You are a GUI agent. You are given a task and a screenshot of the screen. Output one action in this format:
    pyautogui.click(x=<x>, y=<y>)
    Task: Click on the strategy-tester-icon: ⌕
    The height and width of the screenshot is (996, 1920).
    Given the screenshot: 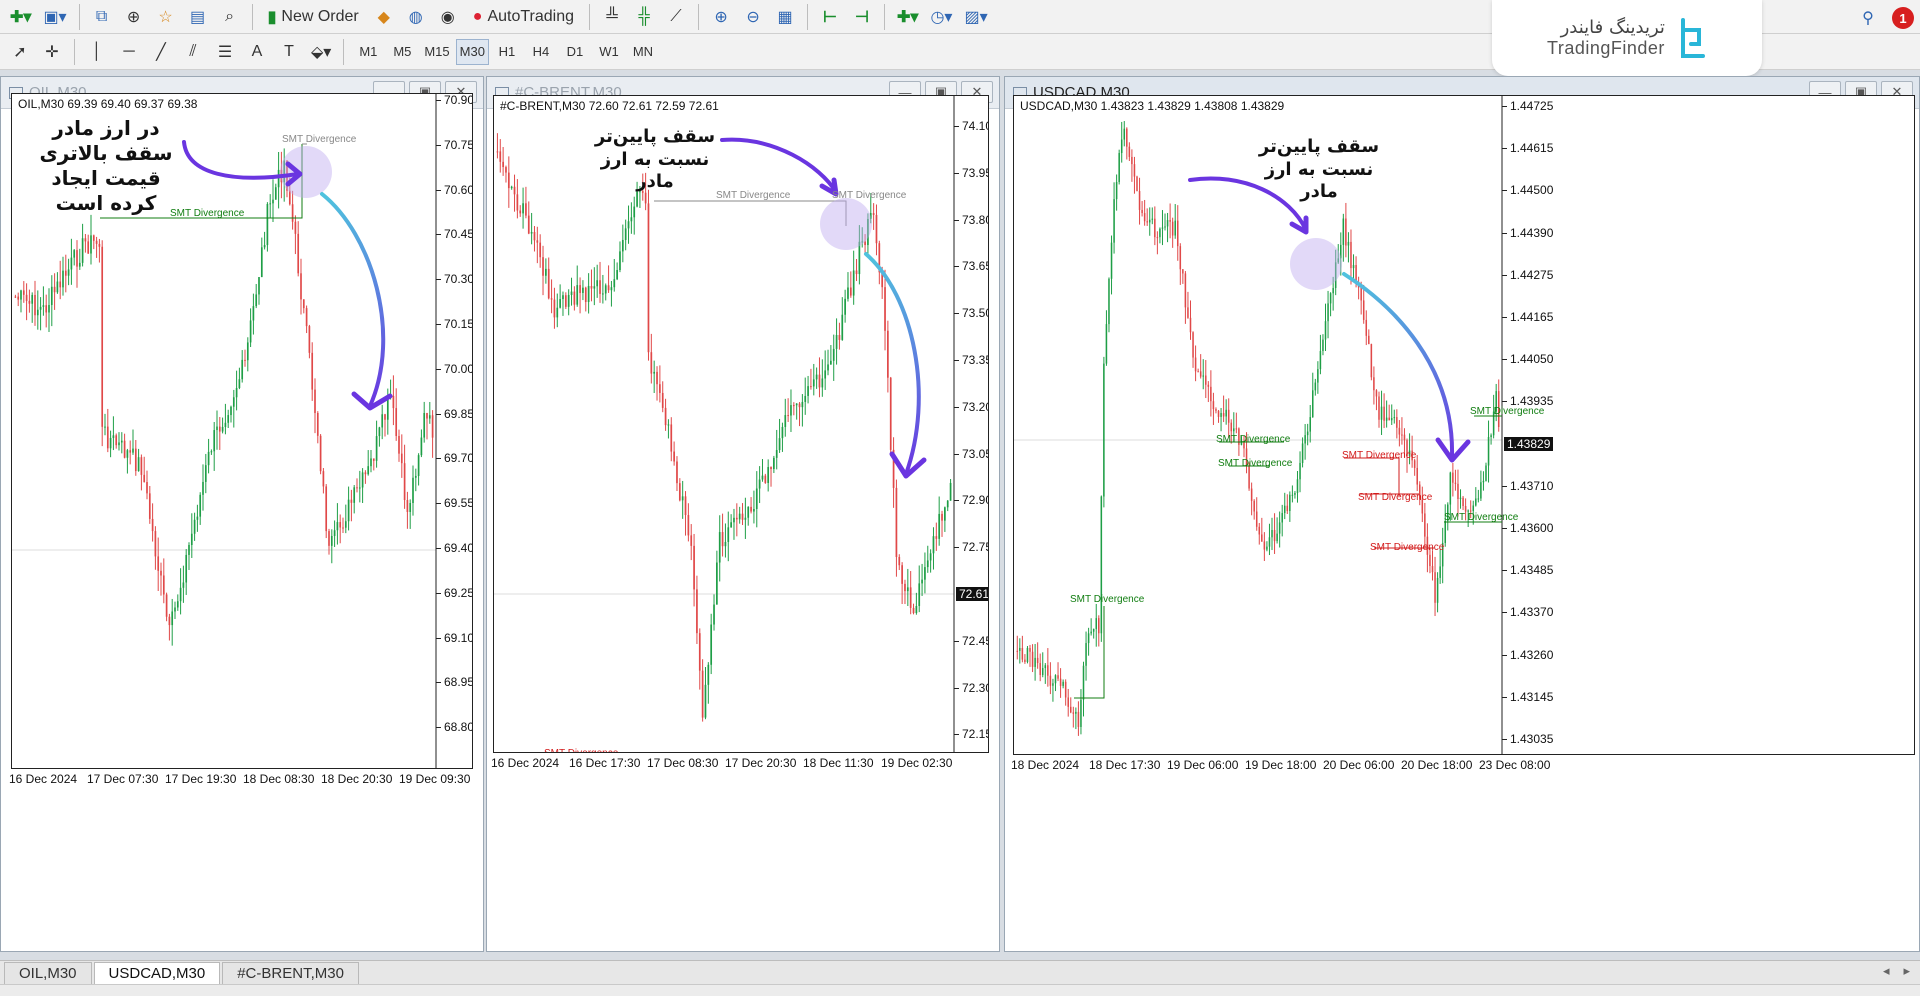 What is the action you would take?
    pyautogui.click(x=230, y=17)
    